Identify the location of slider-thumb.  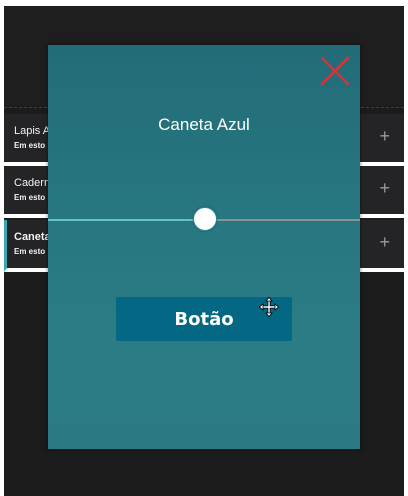
(204, 219).